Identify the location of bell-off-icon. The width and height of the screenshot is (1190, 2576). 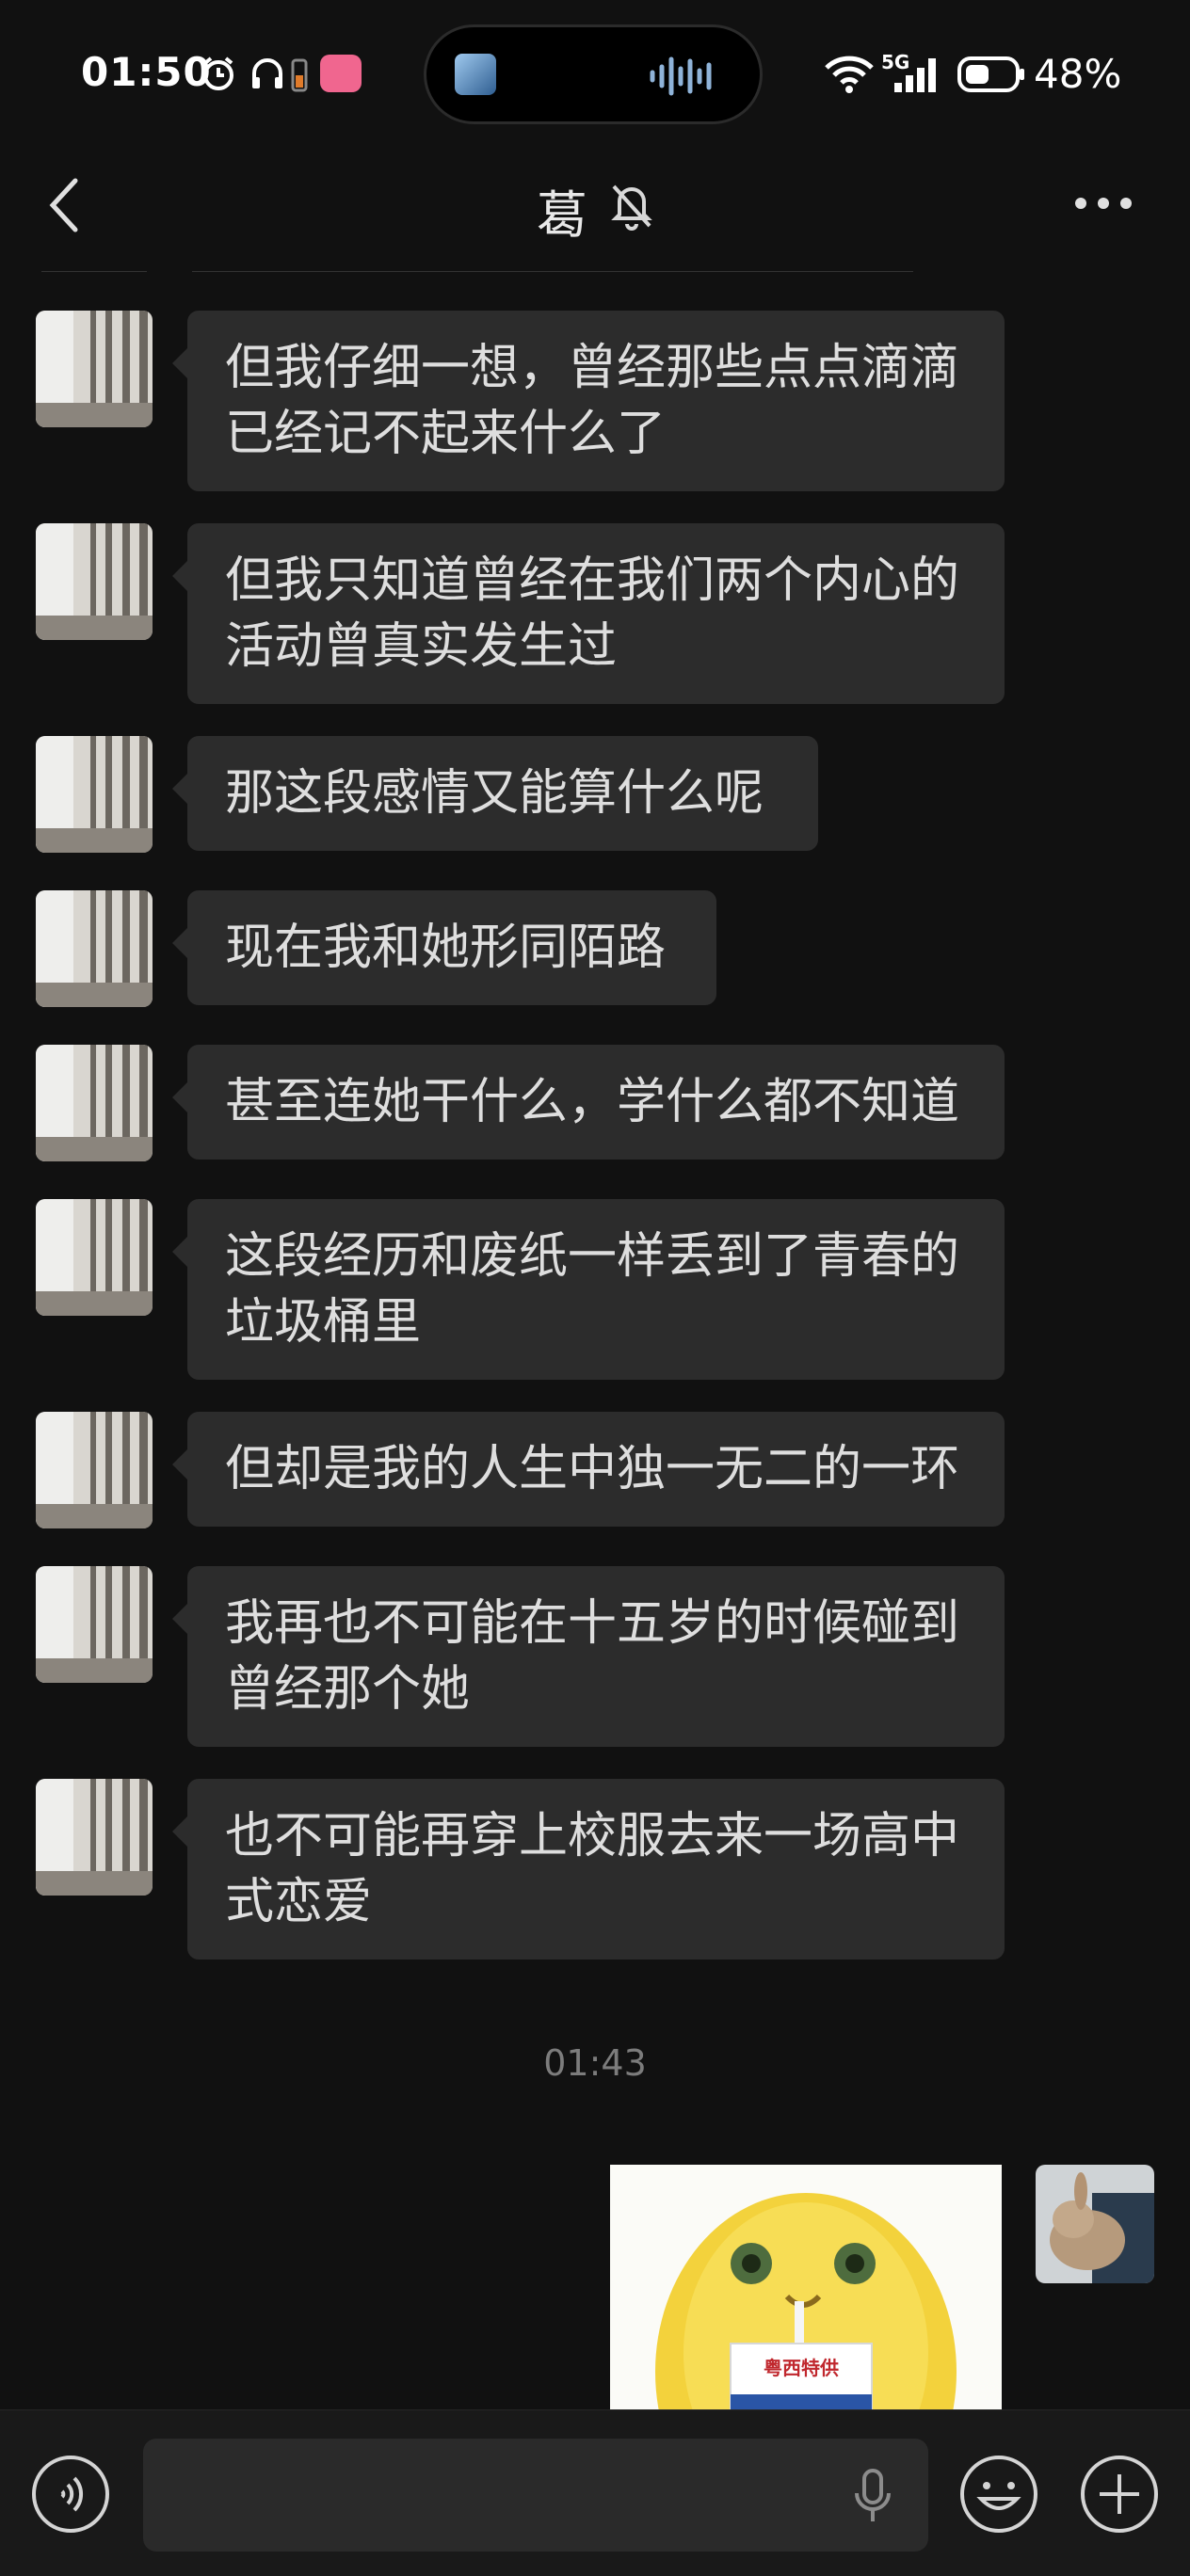
(632, 207).